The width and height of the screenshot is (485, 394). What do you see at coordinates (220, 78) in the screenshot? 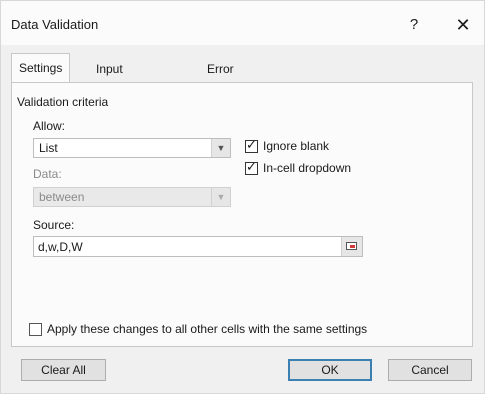
I see `tab-error-alert: Error Alert` at bounding box center [220, 78].